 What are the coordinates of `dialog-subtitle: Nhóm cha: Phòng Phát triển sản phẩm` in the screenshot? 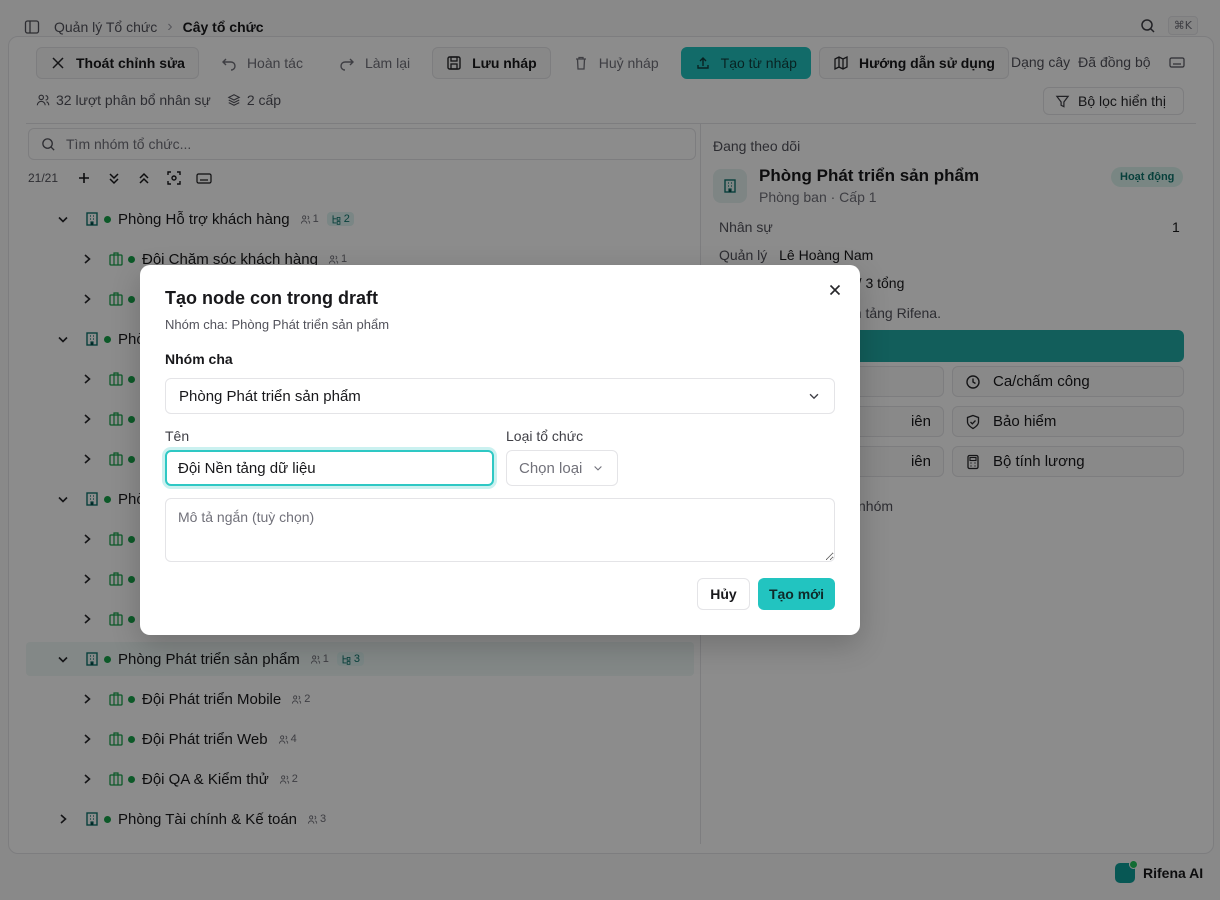 It's located at (277, 324).